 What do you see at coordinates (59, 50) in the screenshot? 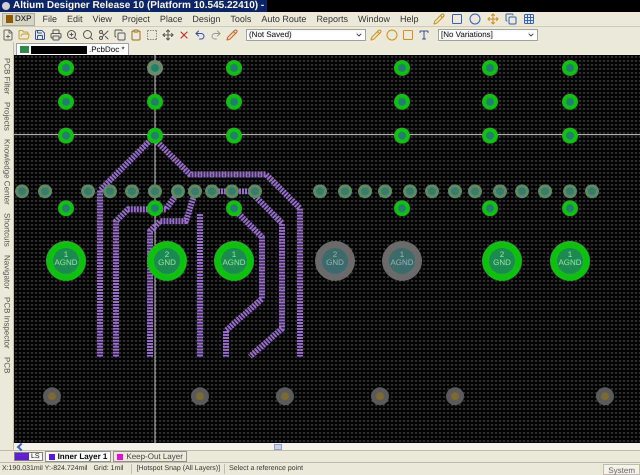
I see `redaction-block` at bounding box center [59, 50].